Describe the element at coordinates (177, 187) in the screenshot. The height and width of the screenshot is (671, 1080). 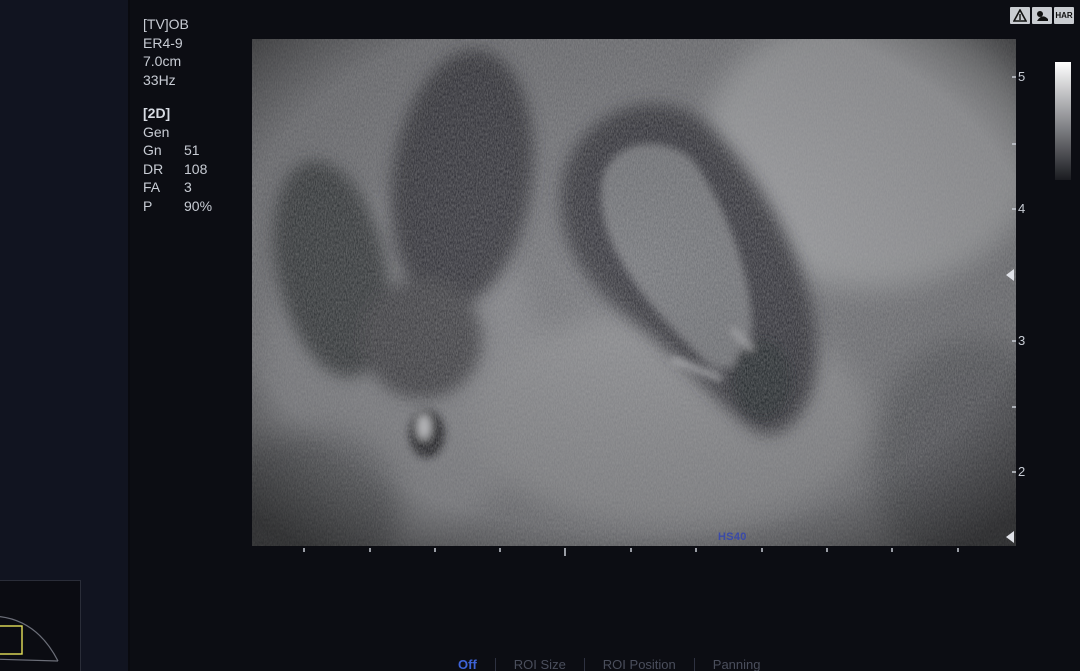
I see `param-row: FA 3` at that location.